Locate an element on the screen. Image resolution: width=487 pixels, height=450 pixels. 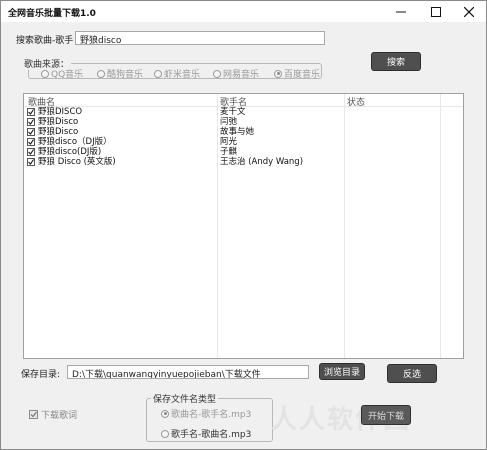
artist-name-cell: 子麒 is located at coordinates (229, 152).